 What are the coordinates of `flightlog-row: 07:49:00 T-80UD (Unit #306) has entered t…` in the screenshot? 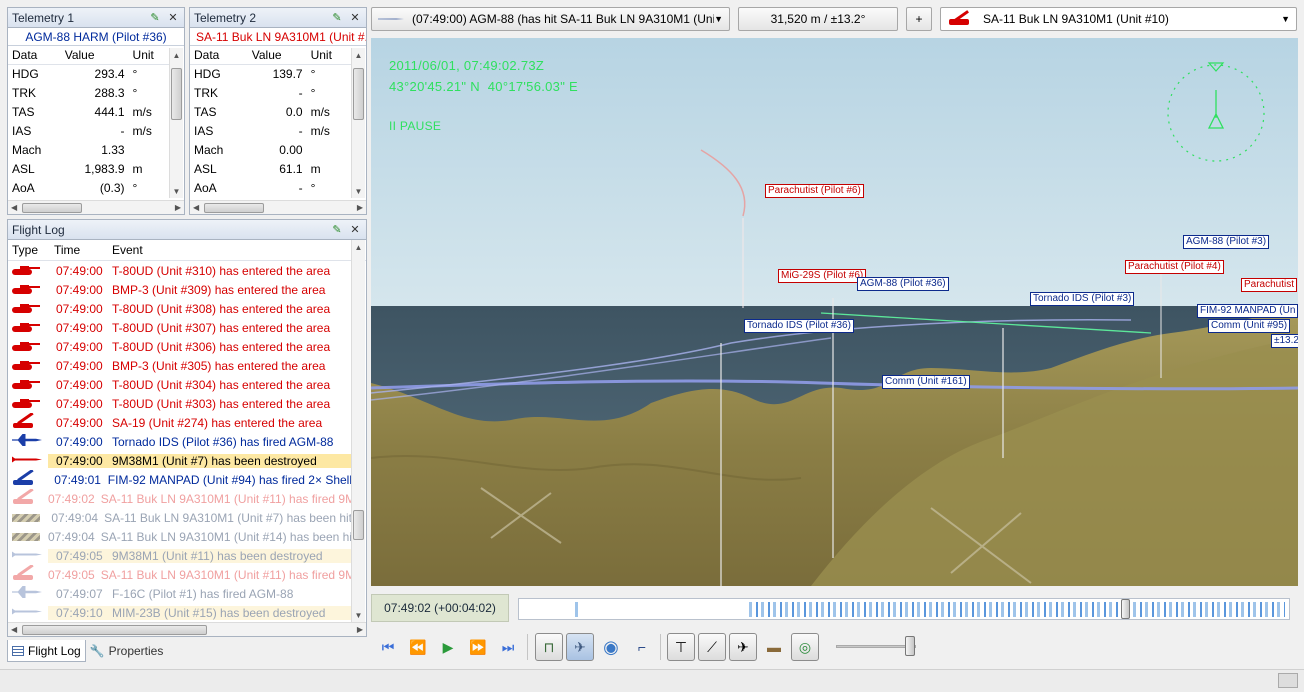 It's located at (180, 346).